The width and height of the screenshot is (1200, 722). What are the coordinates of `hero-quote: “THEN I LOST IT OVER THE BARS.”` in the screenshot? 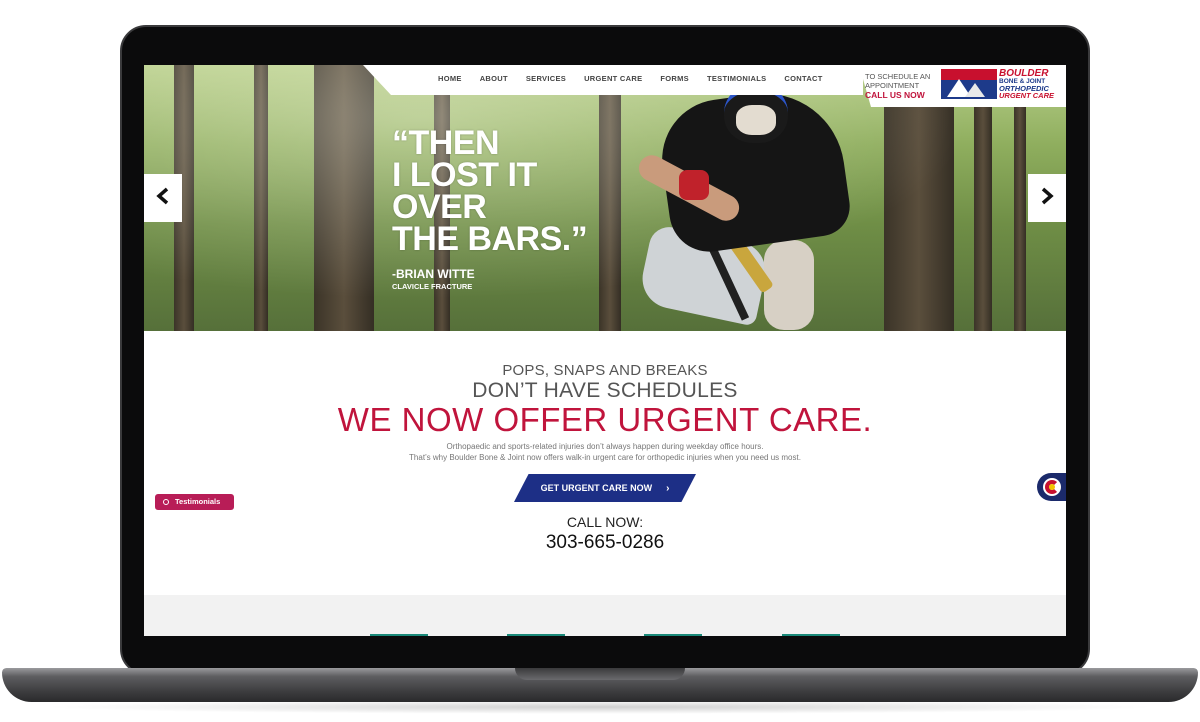 It's located at (490, 191).